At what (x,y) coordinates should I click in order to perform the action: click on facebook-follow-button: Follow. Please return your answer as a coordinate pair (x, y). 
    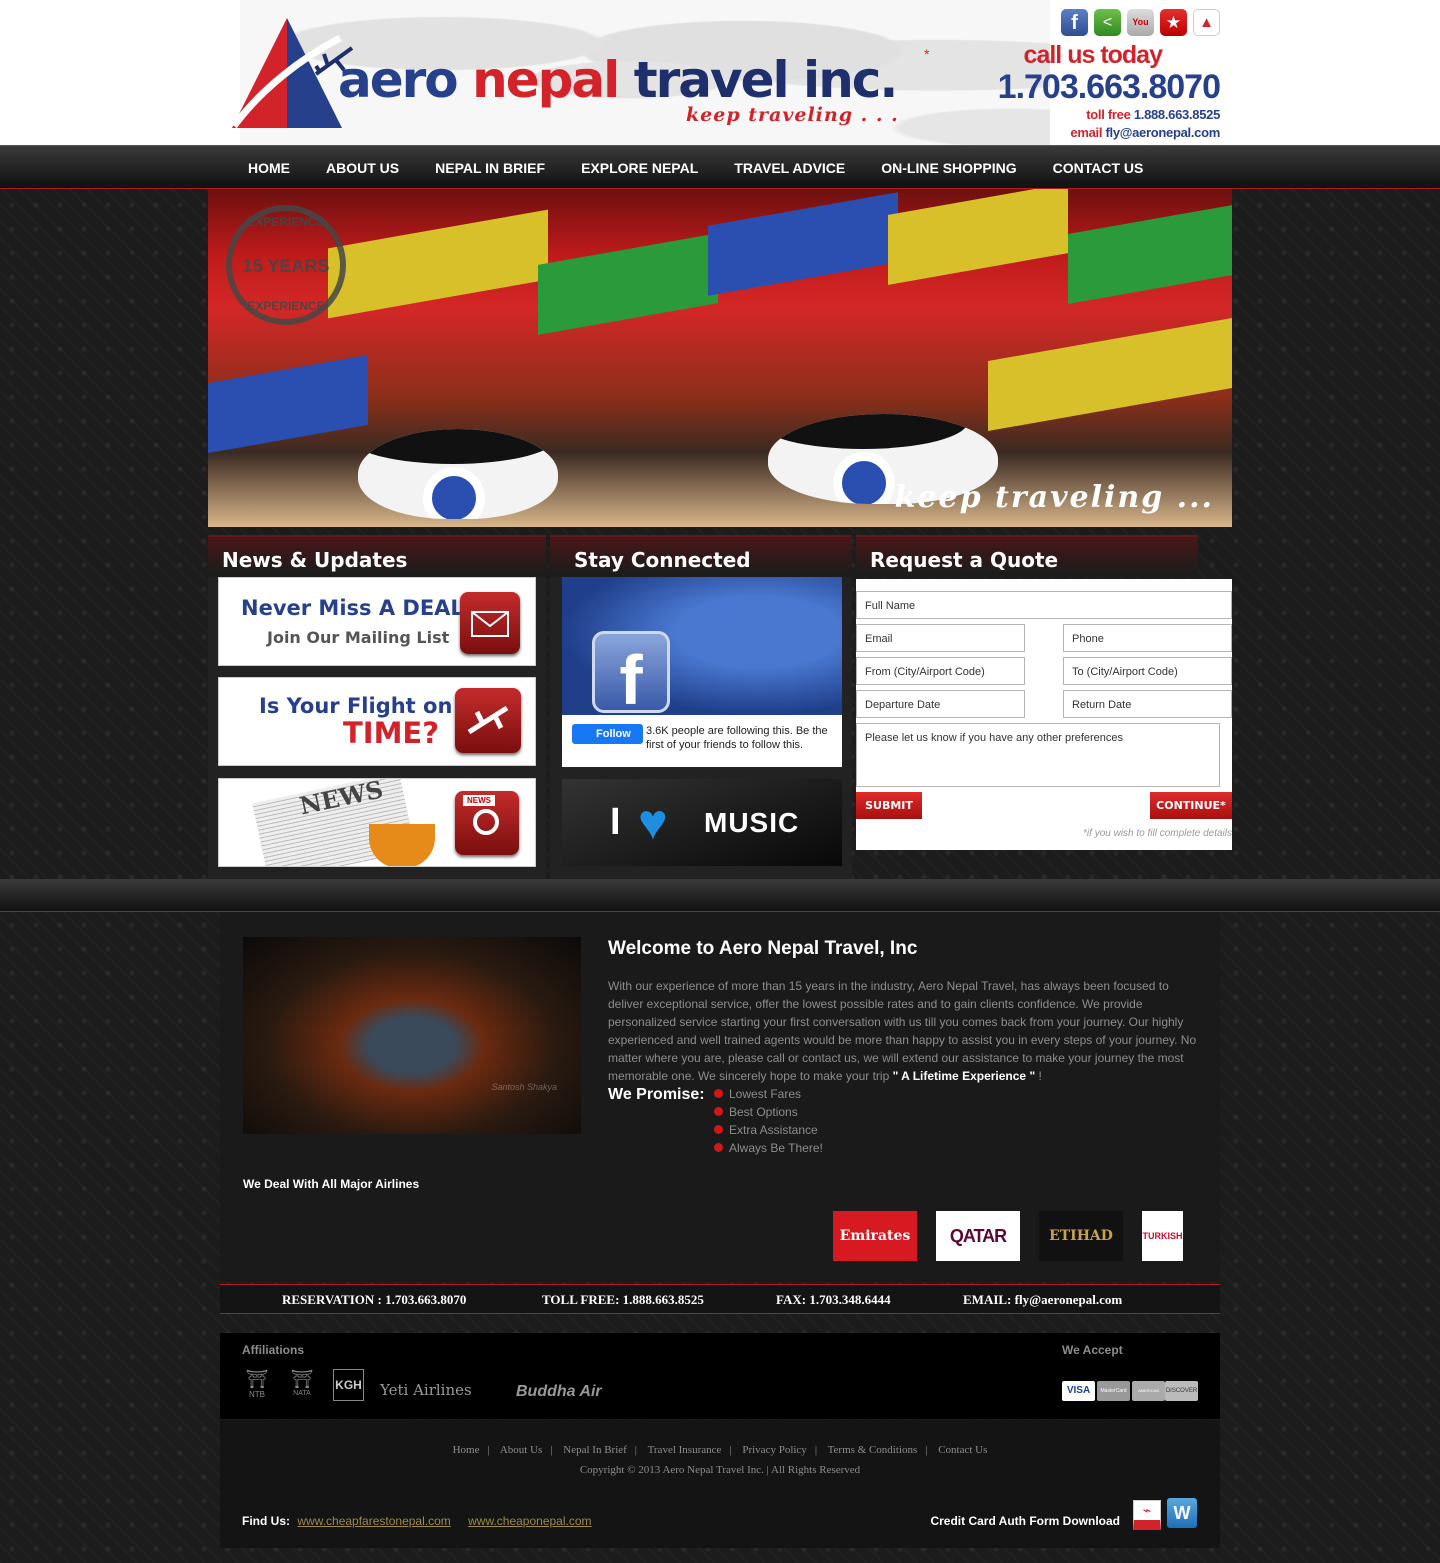
    Looking at the image, I should click on (607, 734).